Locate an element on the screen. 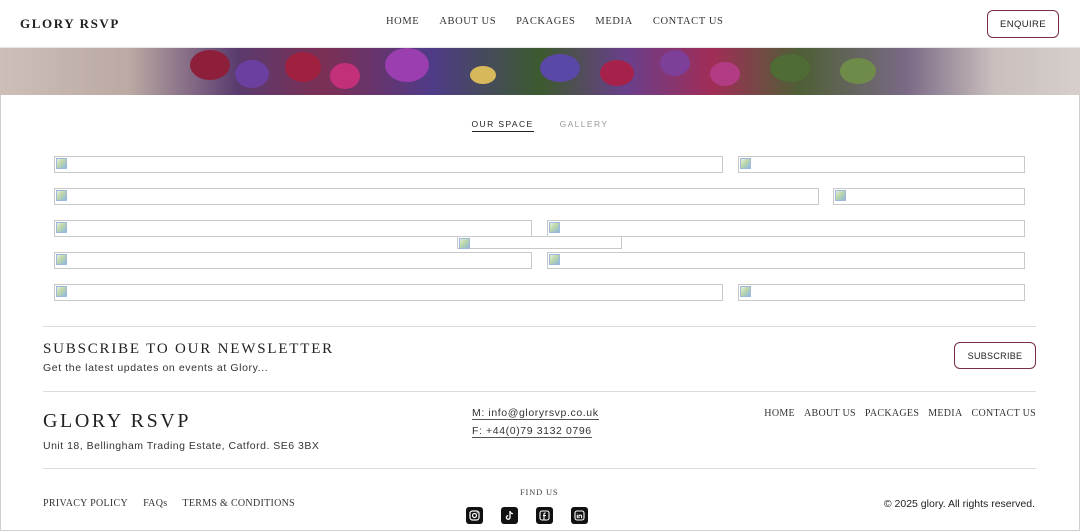 This screenshot has height=531, width=1080. footer-brand: GLORY RSVP is located at coordinates (117, 421).